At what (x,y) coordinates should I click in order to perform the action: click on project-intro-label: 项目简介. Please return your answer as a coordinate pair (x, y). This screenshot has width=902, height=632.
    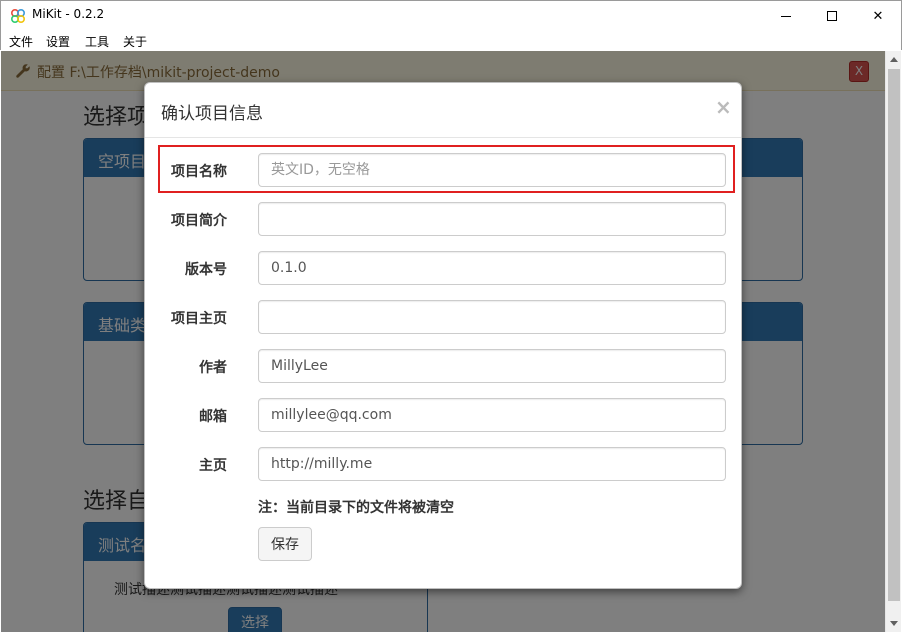
    Looking at the image, I should click on (199, 221).